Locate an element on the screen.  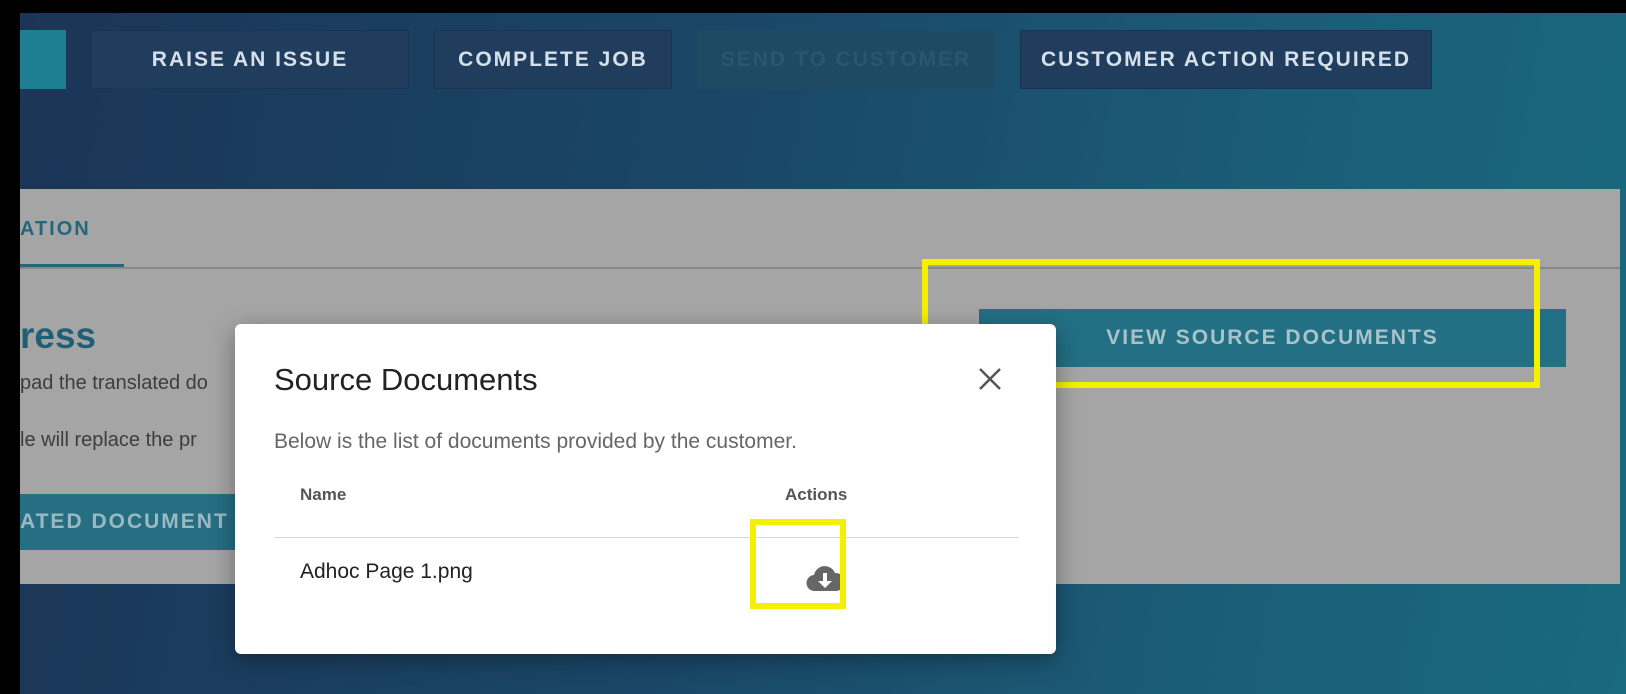
raise-issue-button: RAISE AN ISSUE is located at coordinates (250, 59).